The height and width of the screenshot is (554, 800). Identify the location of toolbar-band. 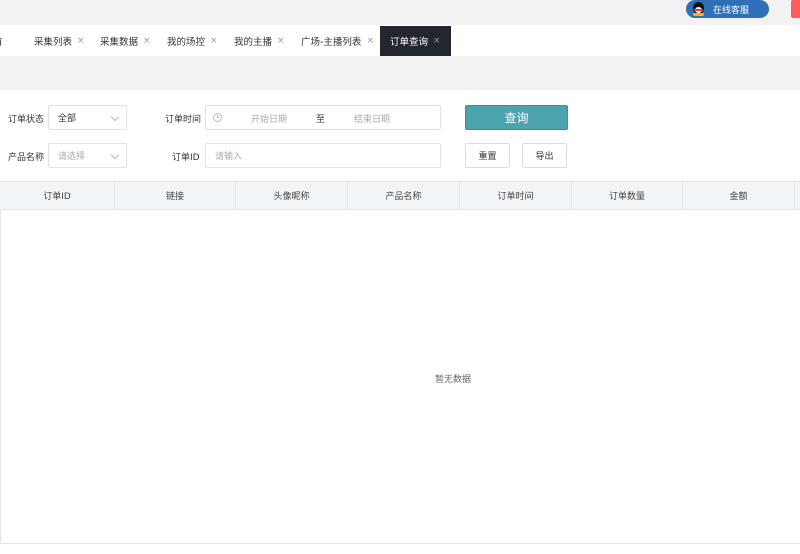
(400, 73).